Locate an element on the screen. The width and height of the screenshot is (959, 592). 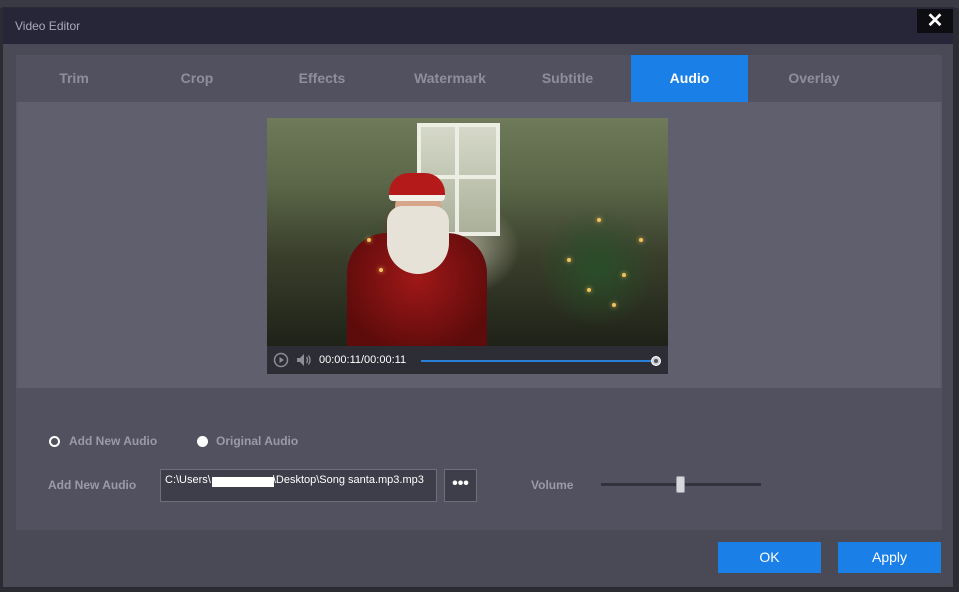
tab-audio: Audio is located at coordinates (689, 78).